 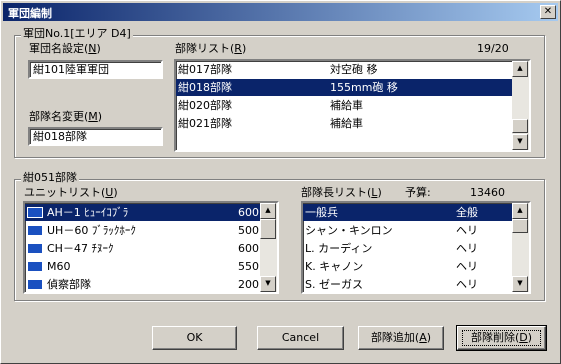 What do you see at coordinates (493, 48) in the screenshot?
I see `unit-count: 19/20` at bounding box center [493, 48].